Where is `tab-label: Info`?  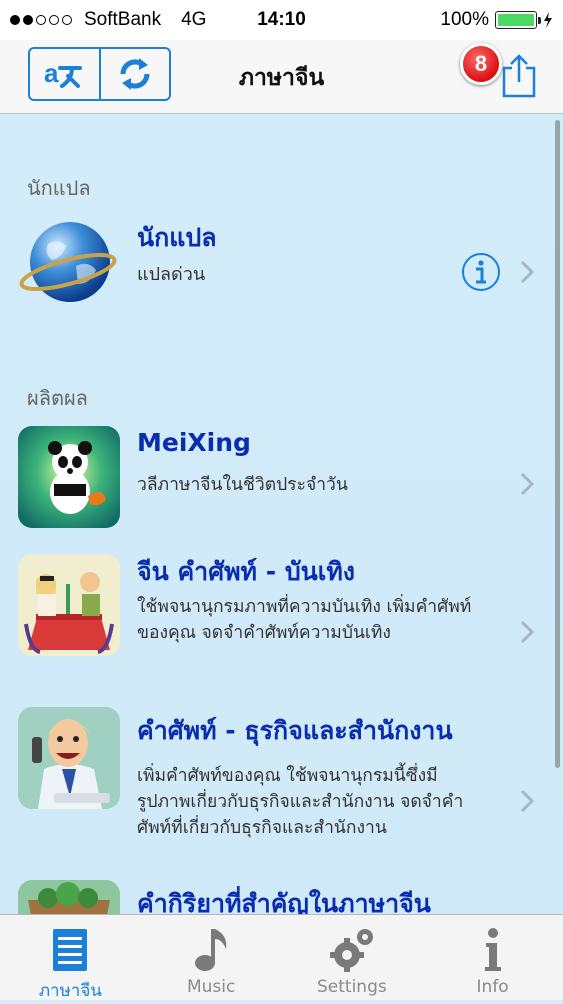 tab-label: Info is located at coordinates (492, 987).